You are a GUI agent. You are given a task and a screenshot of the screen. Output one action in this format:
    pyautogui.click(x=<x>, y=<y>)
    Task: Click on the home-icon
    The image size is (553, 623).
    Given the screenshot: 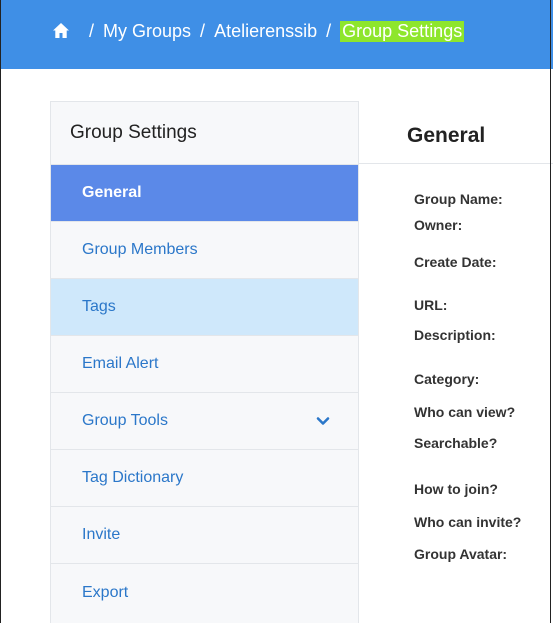 What is the action you would take?
    pyautogui.click(x=61, y=31)
    